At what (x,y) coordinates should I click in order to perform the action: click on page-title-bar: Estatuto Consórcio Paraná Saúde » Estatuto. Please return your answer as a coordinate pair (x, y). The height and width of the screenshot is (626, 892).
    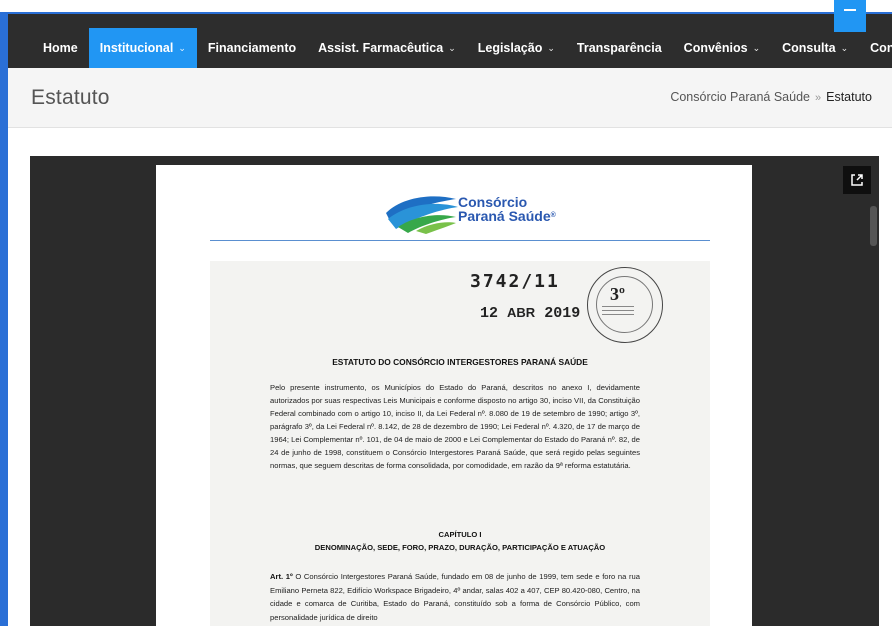
    Looking at the image, I should click on (450, 98).